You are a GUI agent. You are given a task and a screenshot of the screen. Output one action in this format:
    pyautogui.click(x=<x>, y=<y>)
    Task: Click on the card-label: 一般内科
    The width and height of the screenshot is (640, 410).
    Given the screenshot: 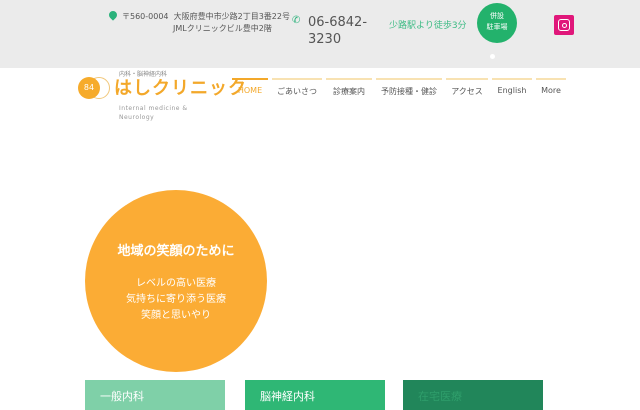 What is the action you would take?
    pyautogui.click(x=122, y=396)
    